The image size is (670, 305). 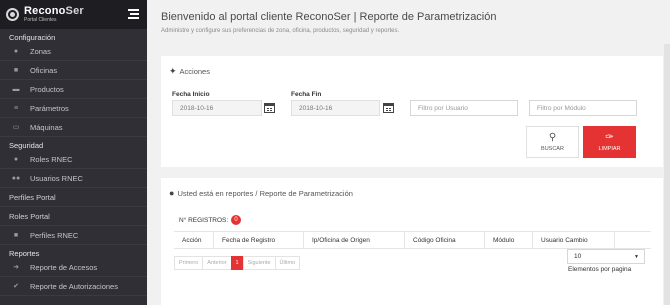 What do you see at coordinates (73, 89) in the screenshot?
I see `sidebar-item-productos: ▬ Productos` at bounding box center [73, 89].